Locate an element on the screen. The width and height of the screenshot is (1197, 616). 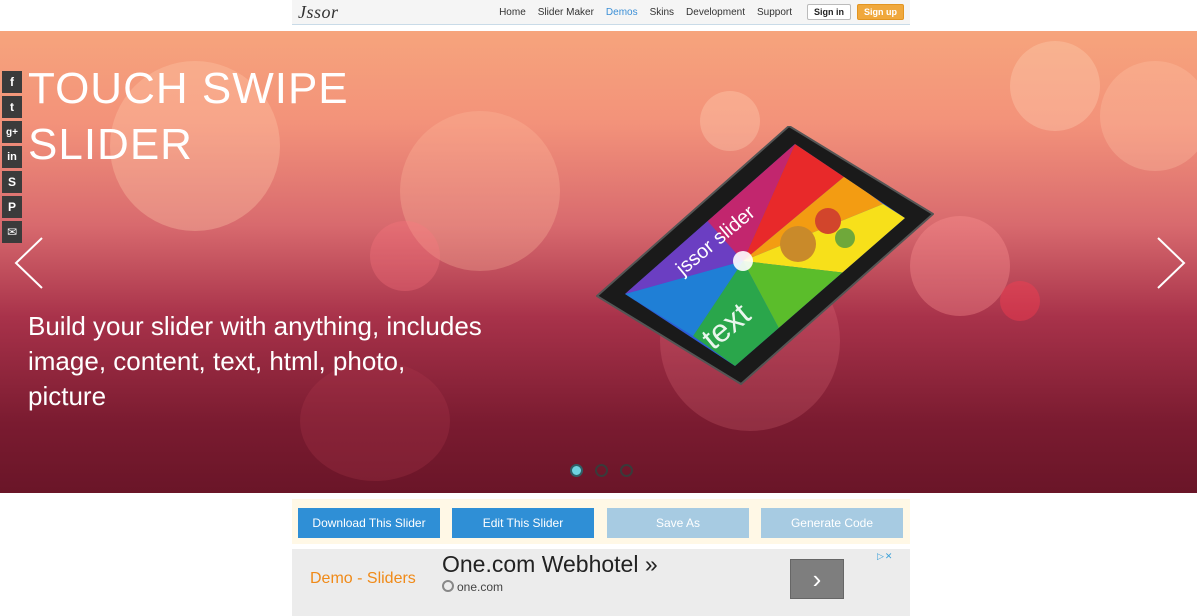
social-share-bar: f t g+ in S P ✉ is located at coordinates (12, 157).